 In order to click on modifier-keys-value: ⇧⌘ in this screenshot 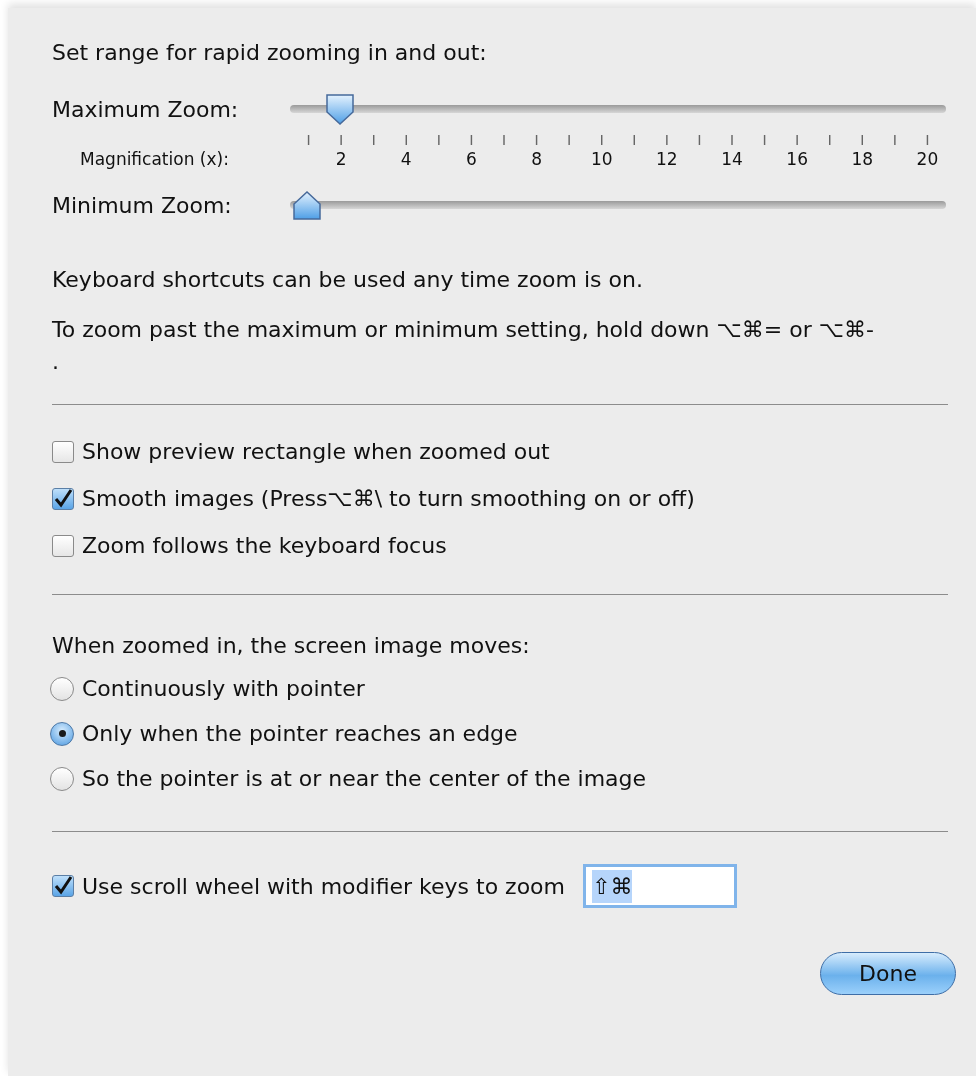, I will do `click(612, 886)`.